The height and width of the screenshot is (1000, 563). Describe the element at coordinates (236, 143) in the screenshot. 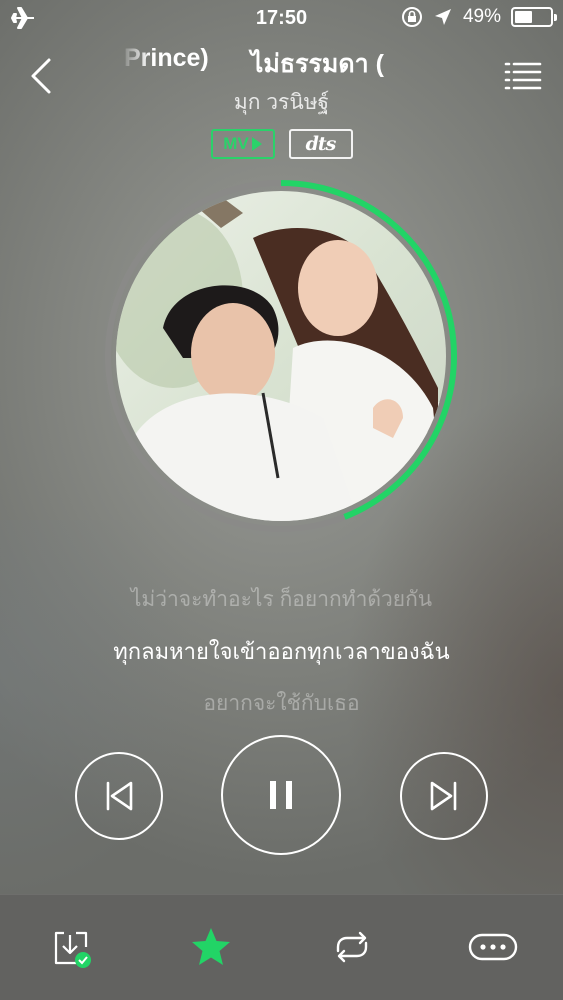

I see `mv-badge-label: MV` at that location.